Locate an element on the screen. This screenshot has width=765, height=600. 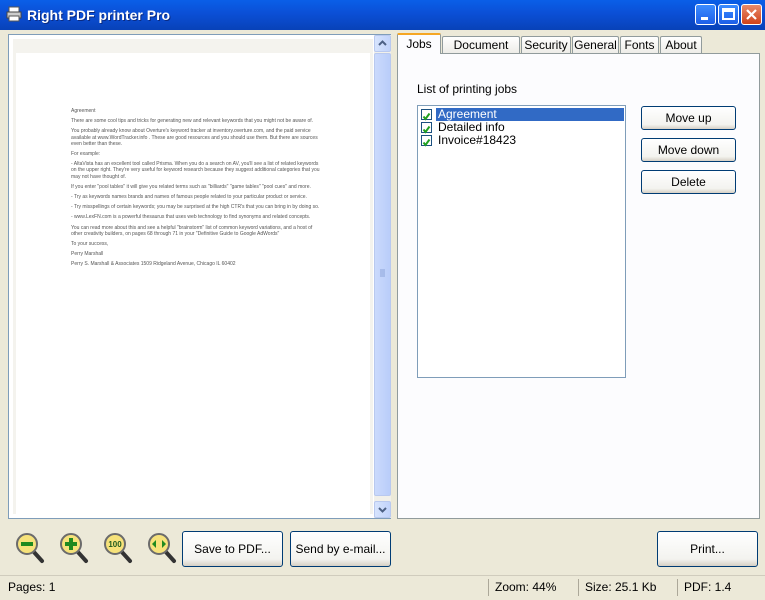
zoom-in-icon is located at coordinates (74, 548).